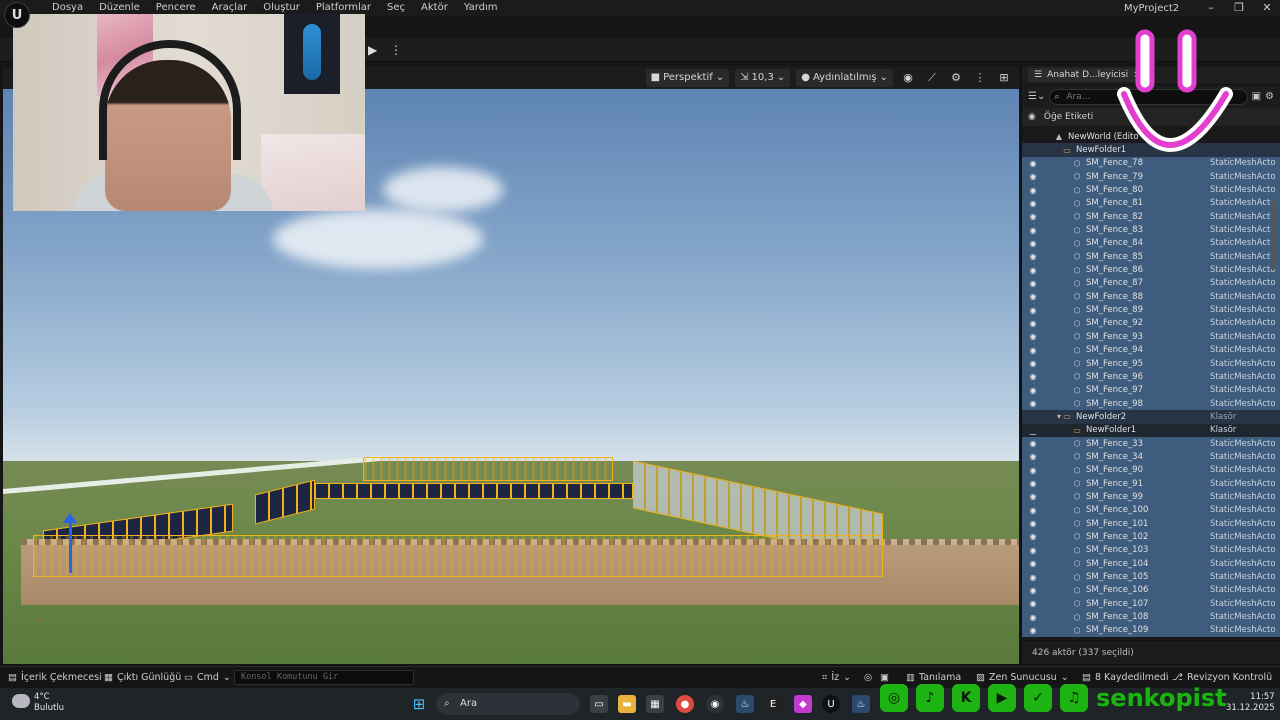 Image resolution: width=1280 pixels, height=720 pixels. I want to click on tree-row-actor: ◉ ⬡ SM_Fence_97 StaticMeshActo, so click(1151, 390).